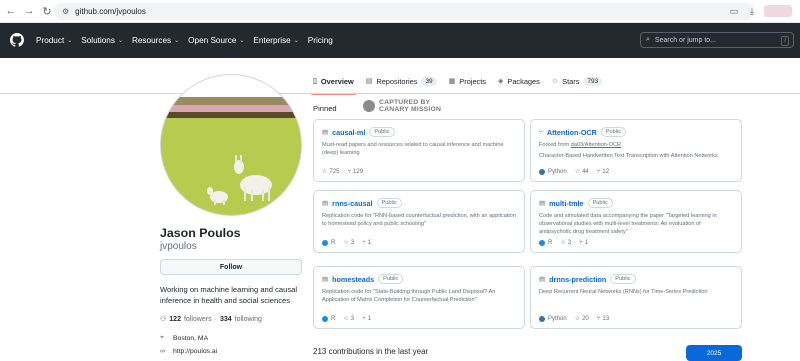 This screenshot has width=800, height=361. I want to click on pinned-heading: Pinned, so click(325, 108).